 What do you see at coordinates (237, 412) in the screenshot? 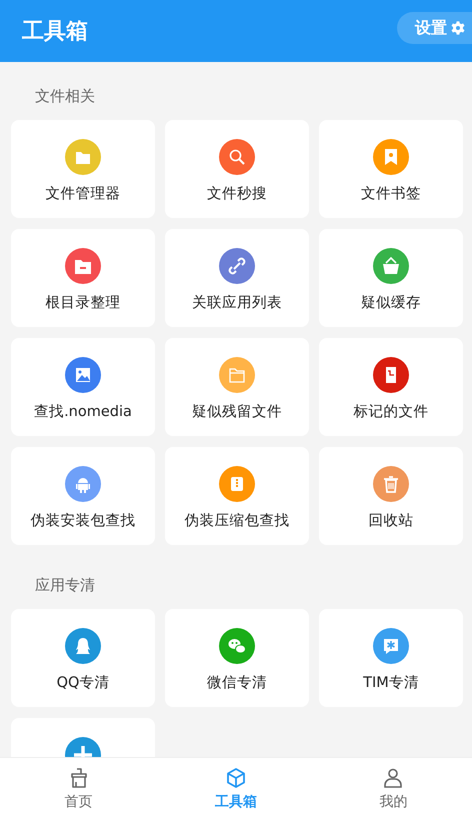
I see `tool-label: 疑似残留文件` at bounding box center [237, 412].